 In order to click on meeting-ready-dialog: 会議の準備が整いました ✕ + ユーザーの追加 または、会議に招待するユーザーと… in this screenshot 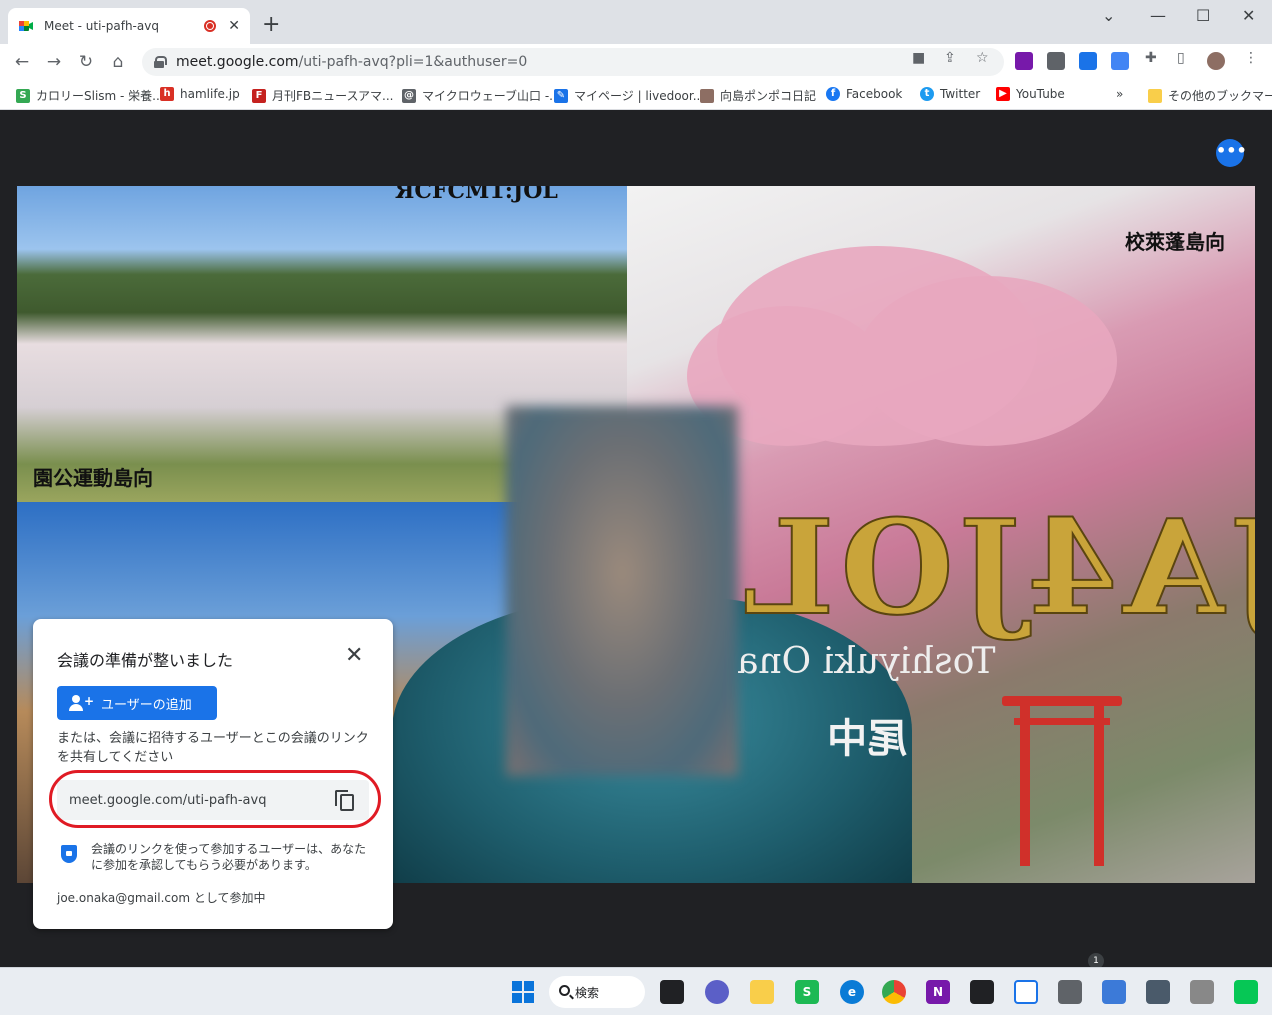, I will do `click(213, 774)`.